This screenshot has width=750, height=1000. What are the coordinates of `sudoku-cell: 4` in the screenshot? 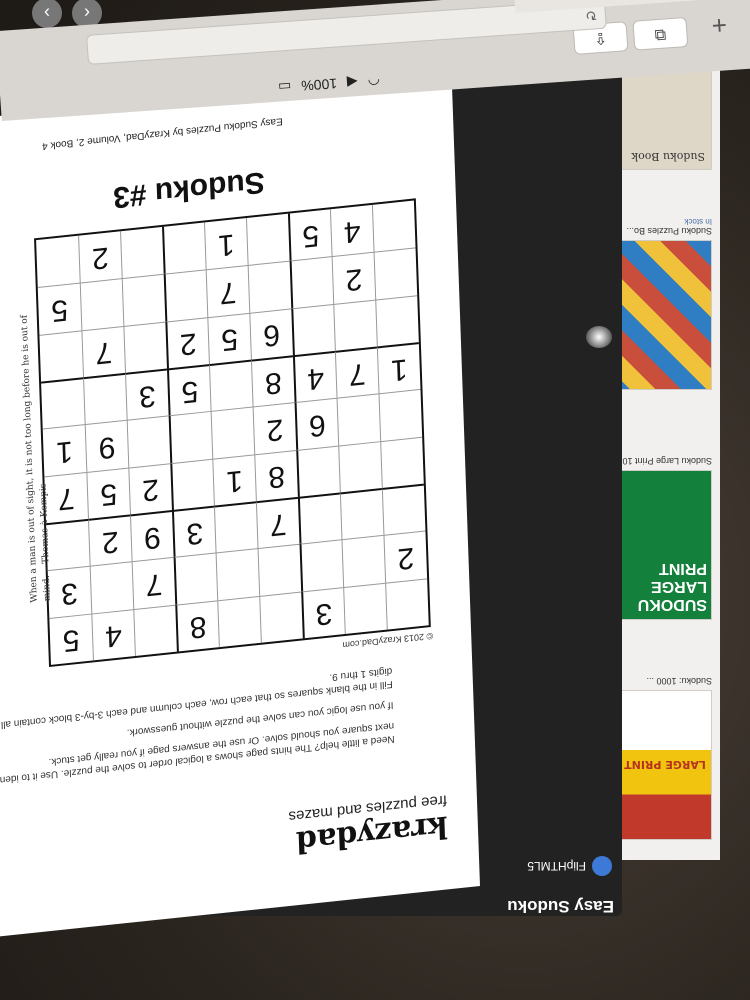 It's located at (351, 230).